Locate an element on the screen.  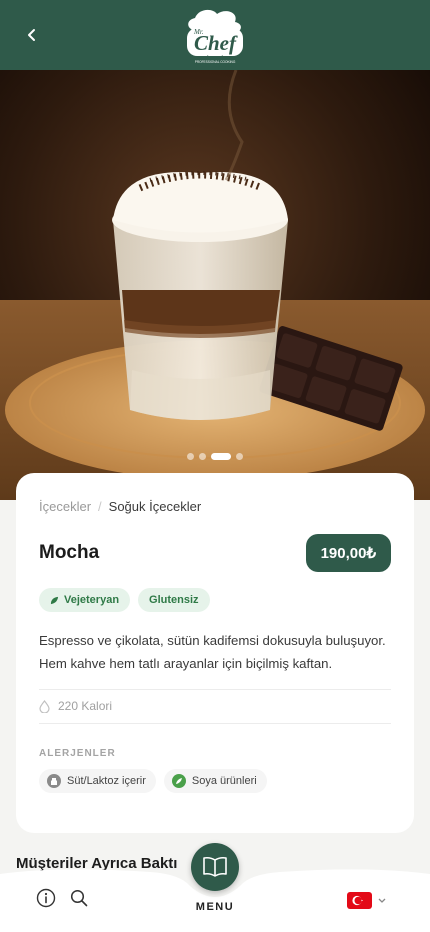
book-icon is located at coordinates (215, 866).